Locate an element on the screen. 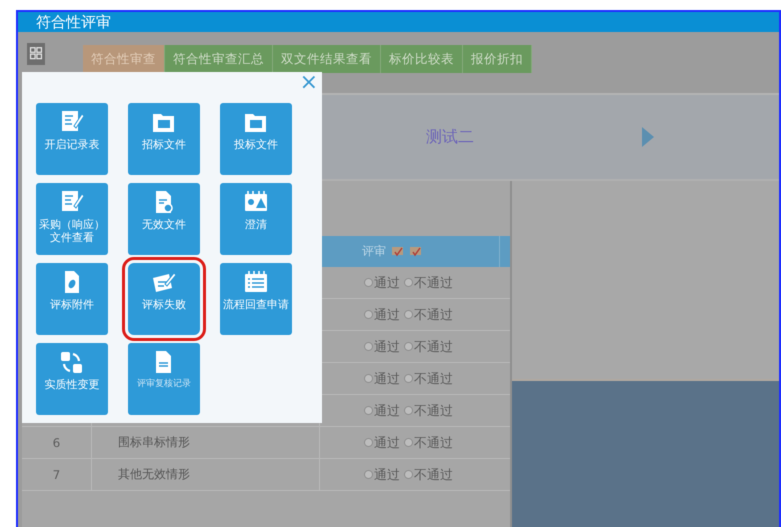  menu-tile: 实质性变更 is located at coordinates (72, 379).